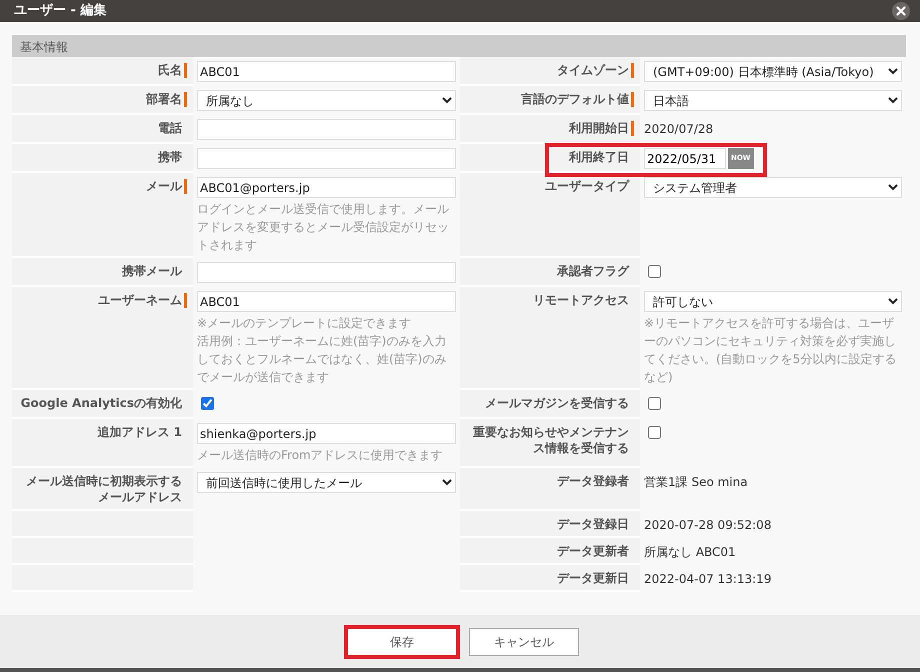  I want to click on field-label: 言語のデフォルト値, so click(575, 99).